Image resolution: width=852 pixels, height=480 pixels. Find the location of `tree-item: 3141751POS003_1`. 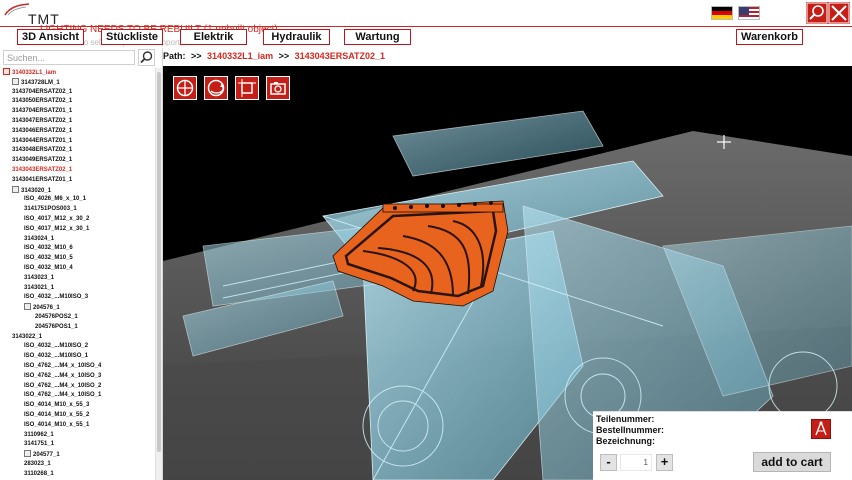

tree-item: 3141751POS003_1 is located at coordinates (50, 209).